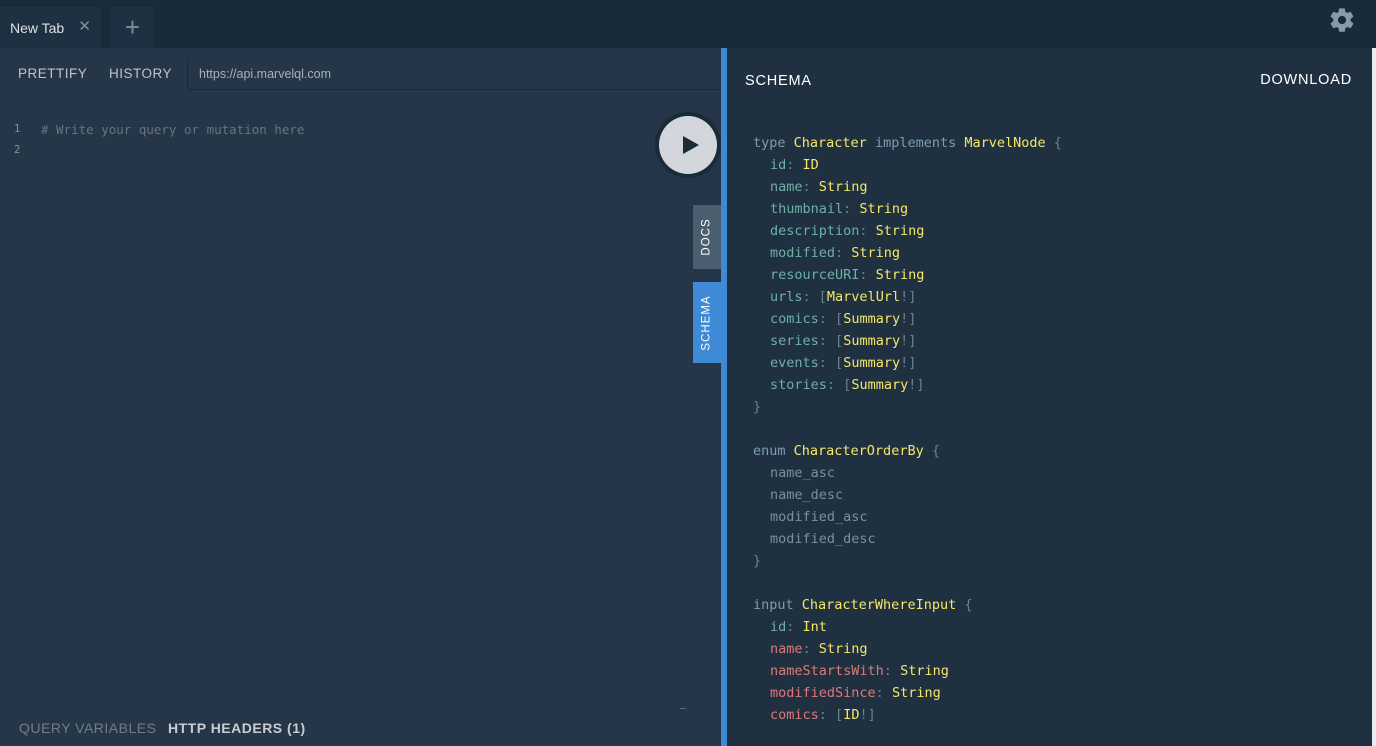 This screenshot has width=1376, height=746. I want to click on field-name: urls, so click(786, 297).